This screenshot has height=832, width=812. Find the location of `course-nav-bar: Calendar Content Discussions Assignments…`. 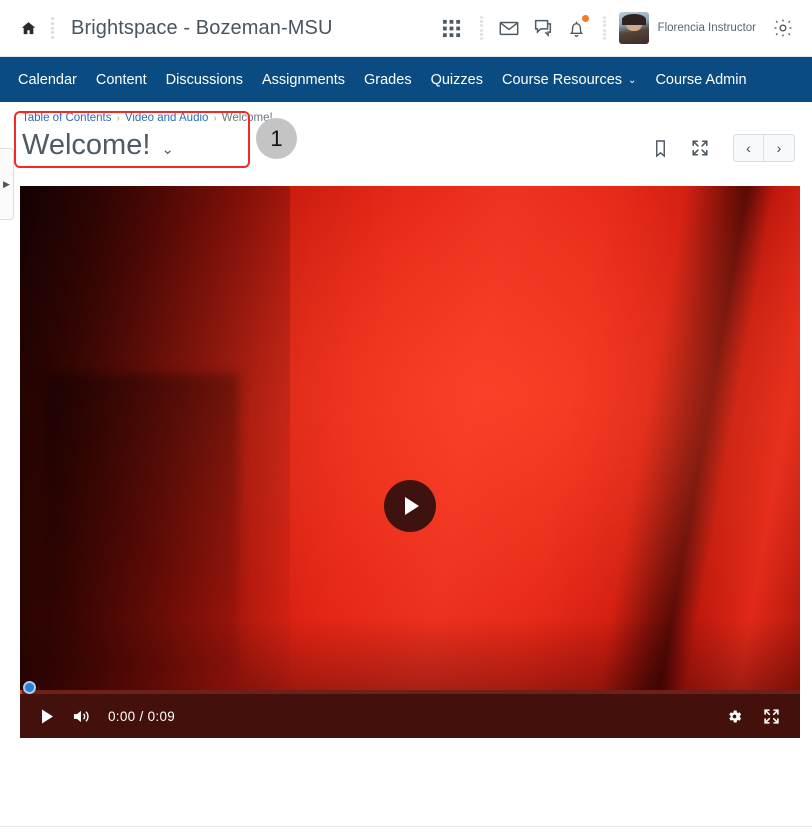

course-nav-bar: Calendar Content Discussions Assignments… is located at coordinates (406, 79).